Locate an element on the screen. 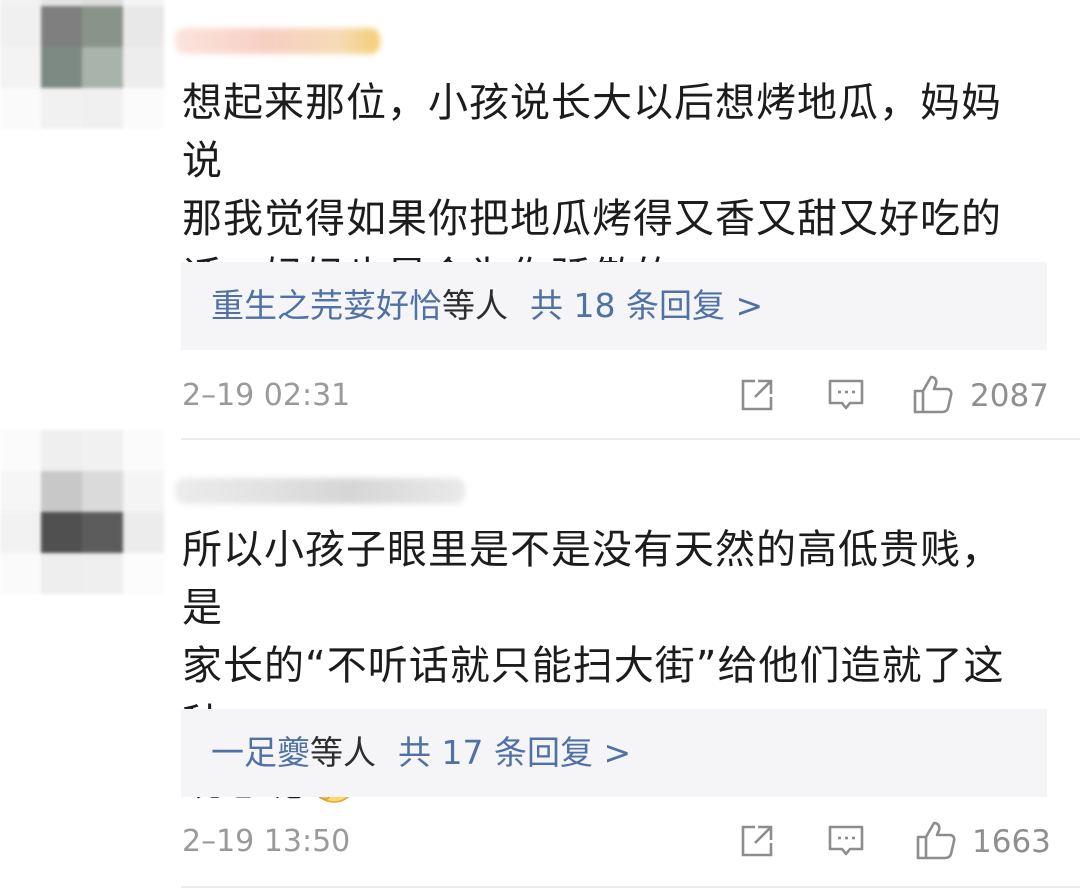  comment-meta: 2–19 13:50 1663 is located at coordinates (616, 841).